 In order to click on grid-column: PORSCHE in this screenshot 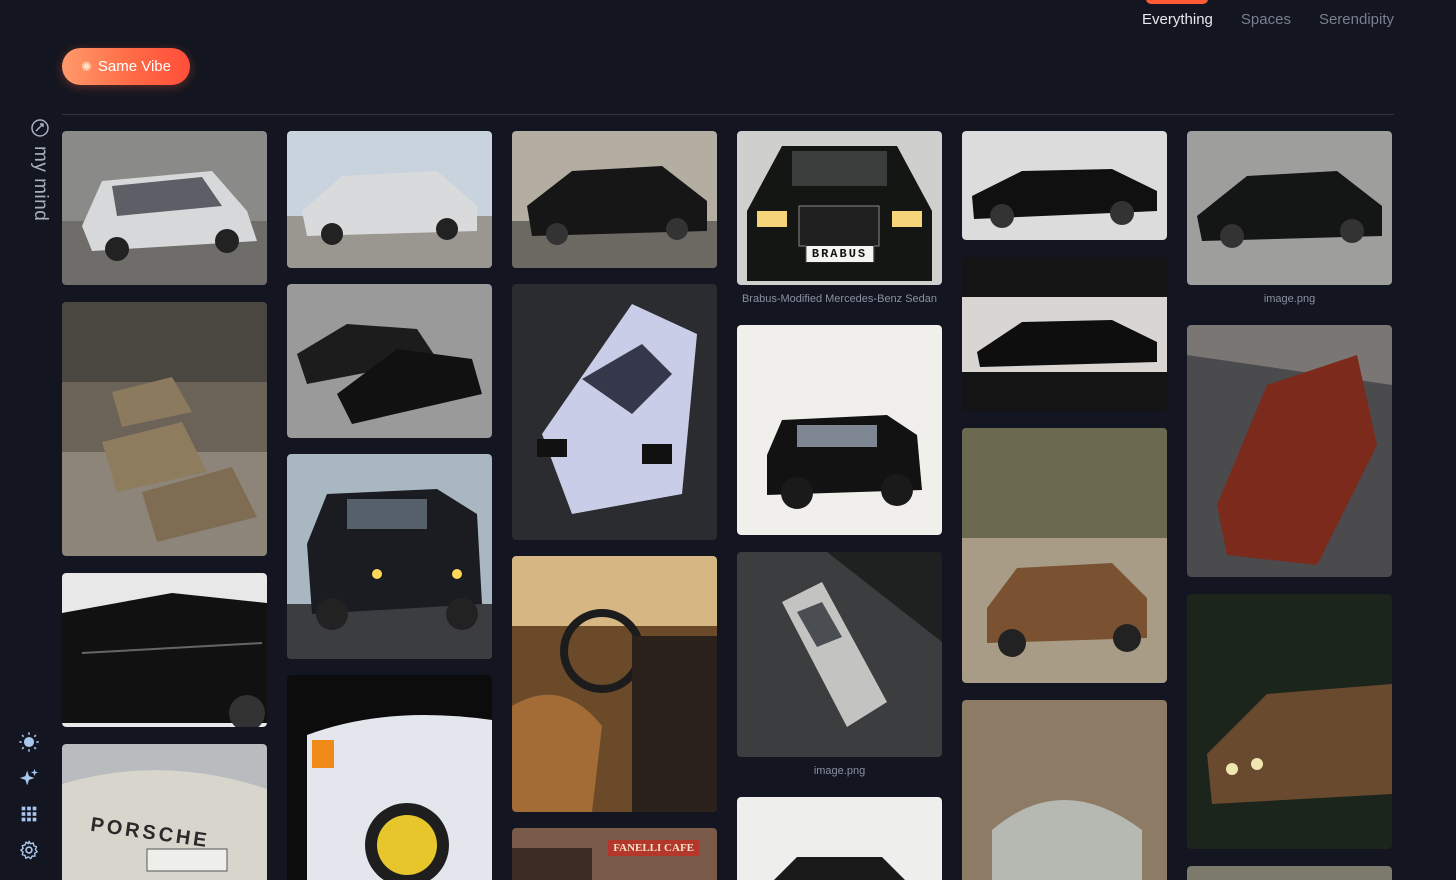, I will do `click(164, 505)`.